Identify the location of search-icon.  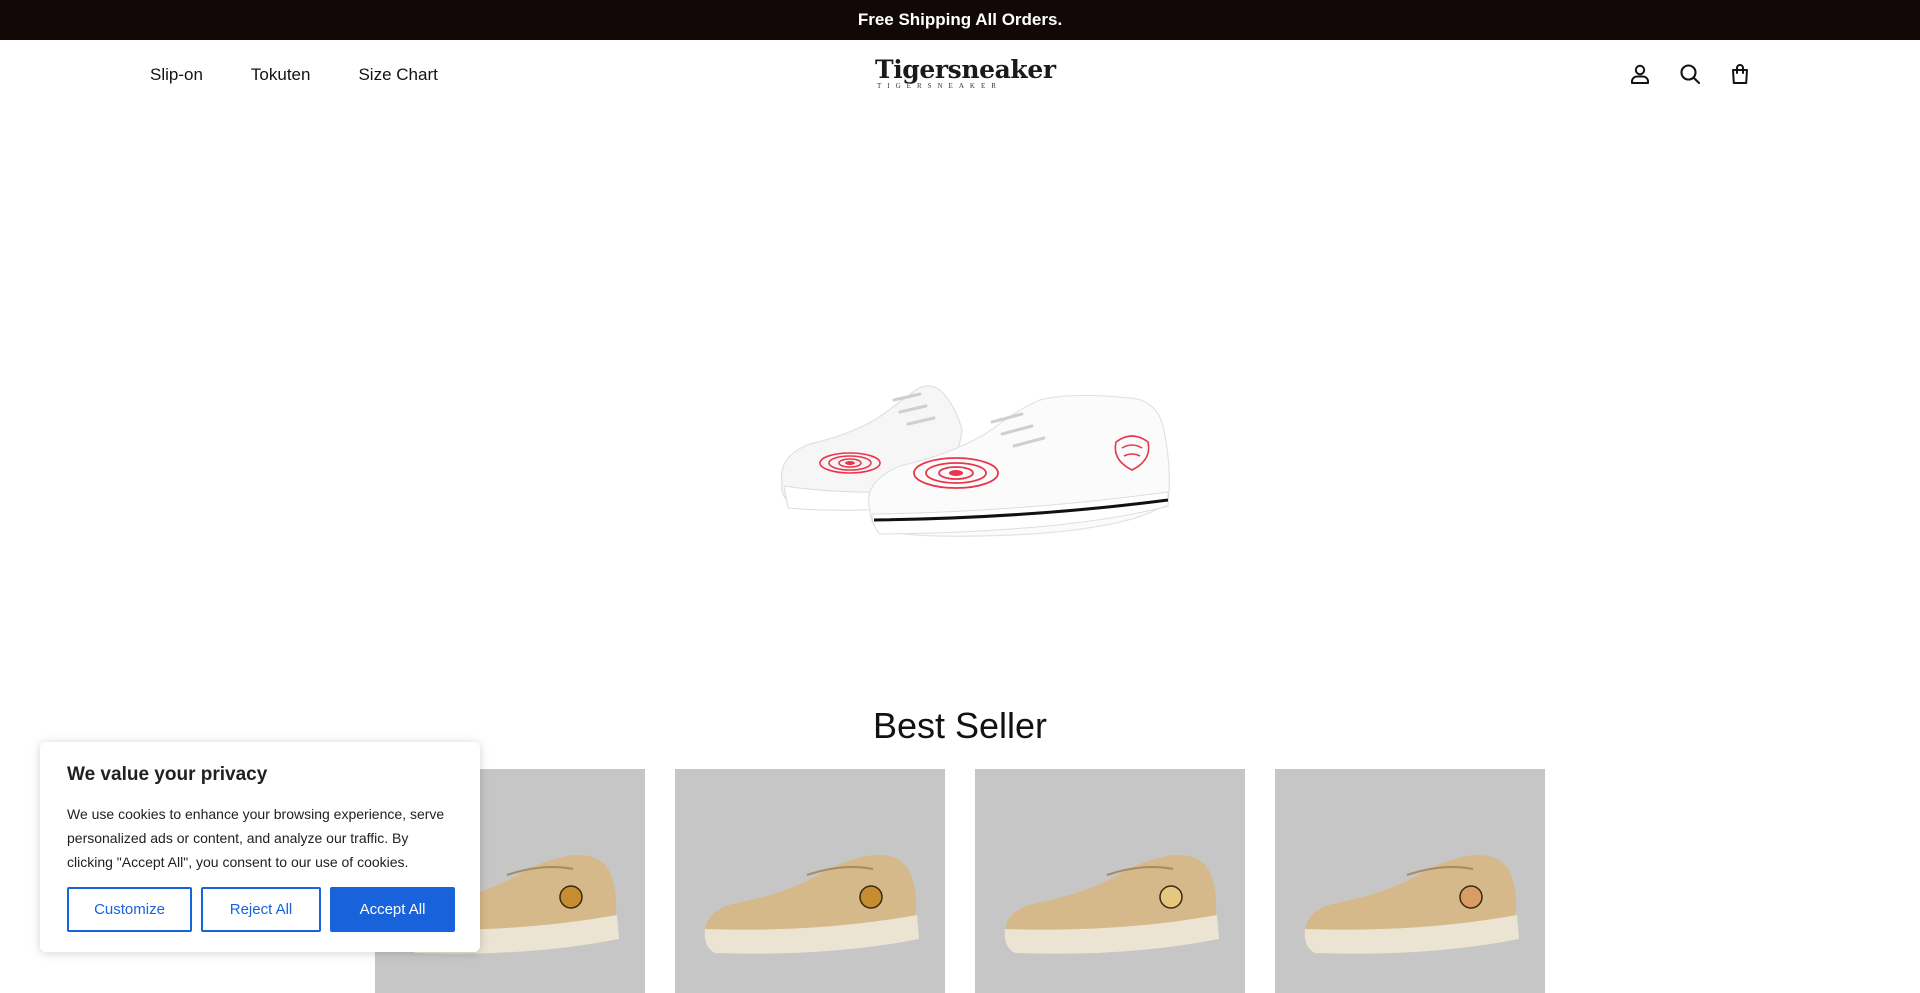
(1690, 74).